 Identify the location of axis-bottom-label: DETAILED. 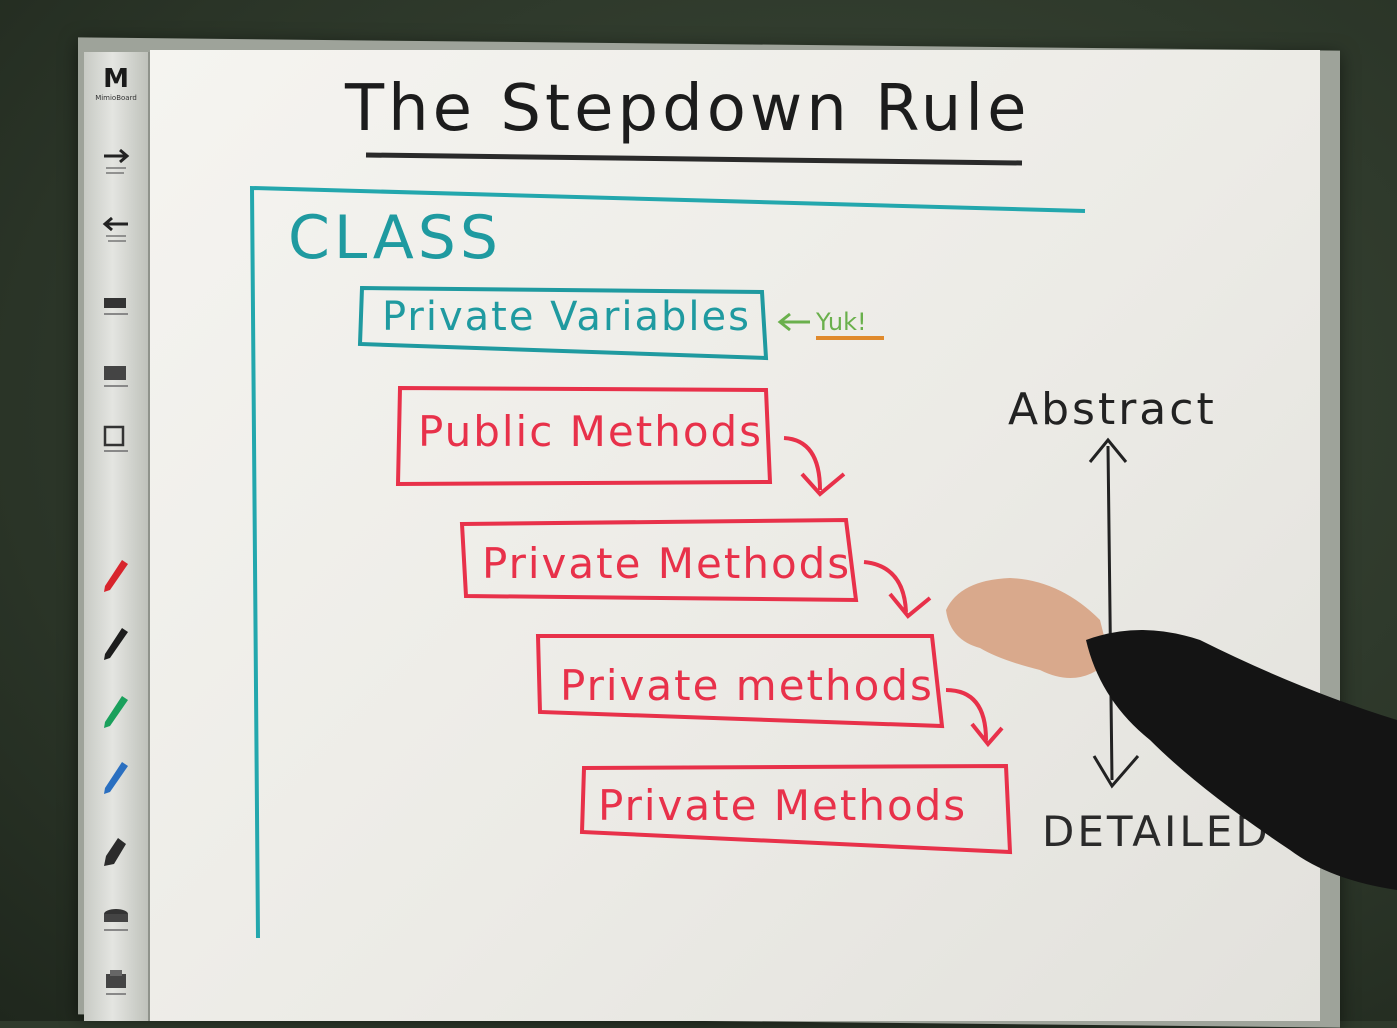
(1156, 831).